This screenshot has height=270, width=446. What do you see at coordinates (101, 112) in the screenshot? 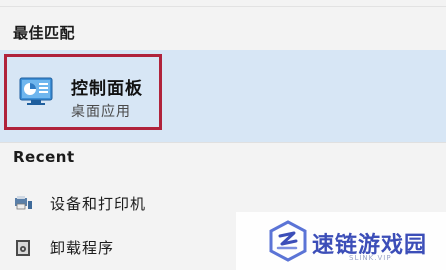
I see `best-match-subtitle: 桌面应用` at bounding box center [101, 112].